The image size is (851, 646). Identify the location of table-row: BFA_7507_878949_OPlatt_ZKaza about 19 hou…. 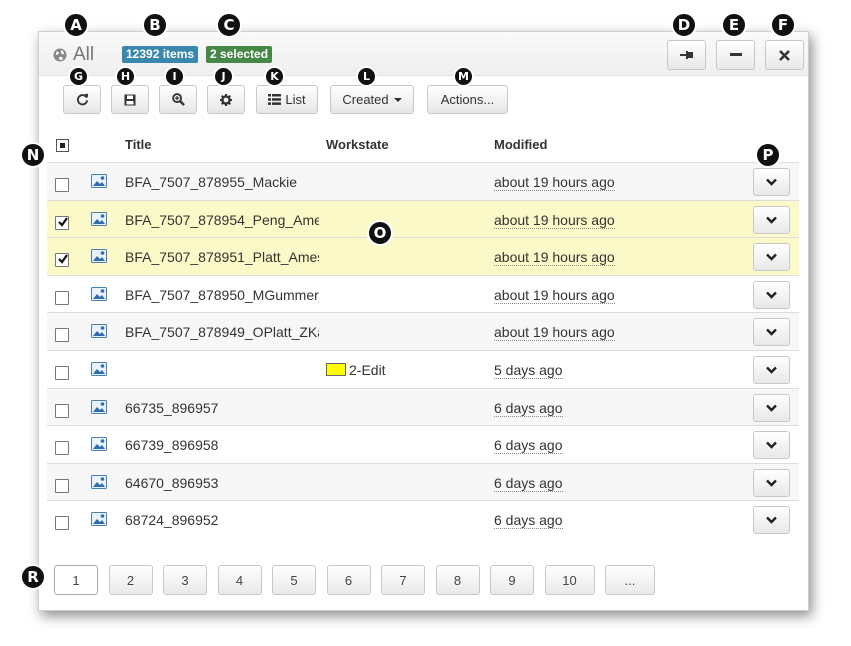
(423, 331).